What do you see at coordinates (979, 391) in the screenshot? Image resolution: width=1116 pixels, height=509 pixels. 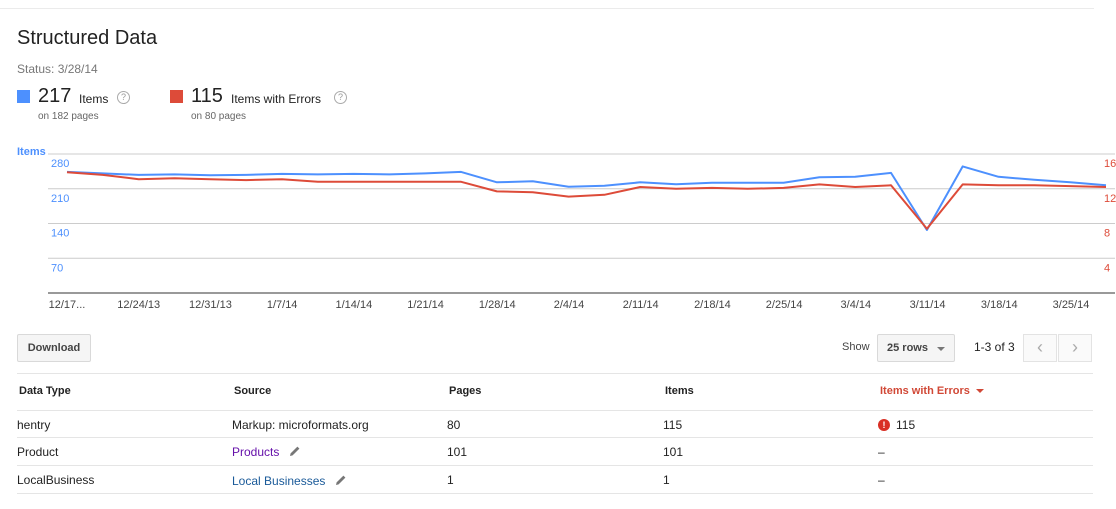 I see `sort-desc-icon` at bounding box center [979, 391].